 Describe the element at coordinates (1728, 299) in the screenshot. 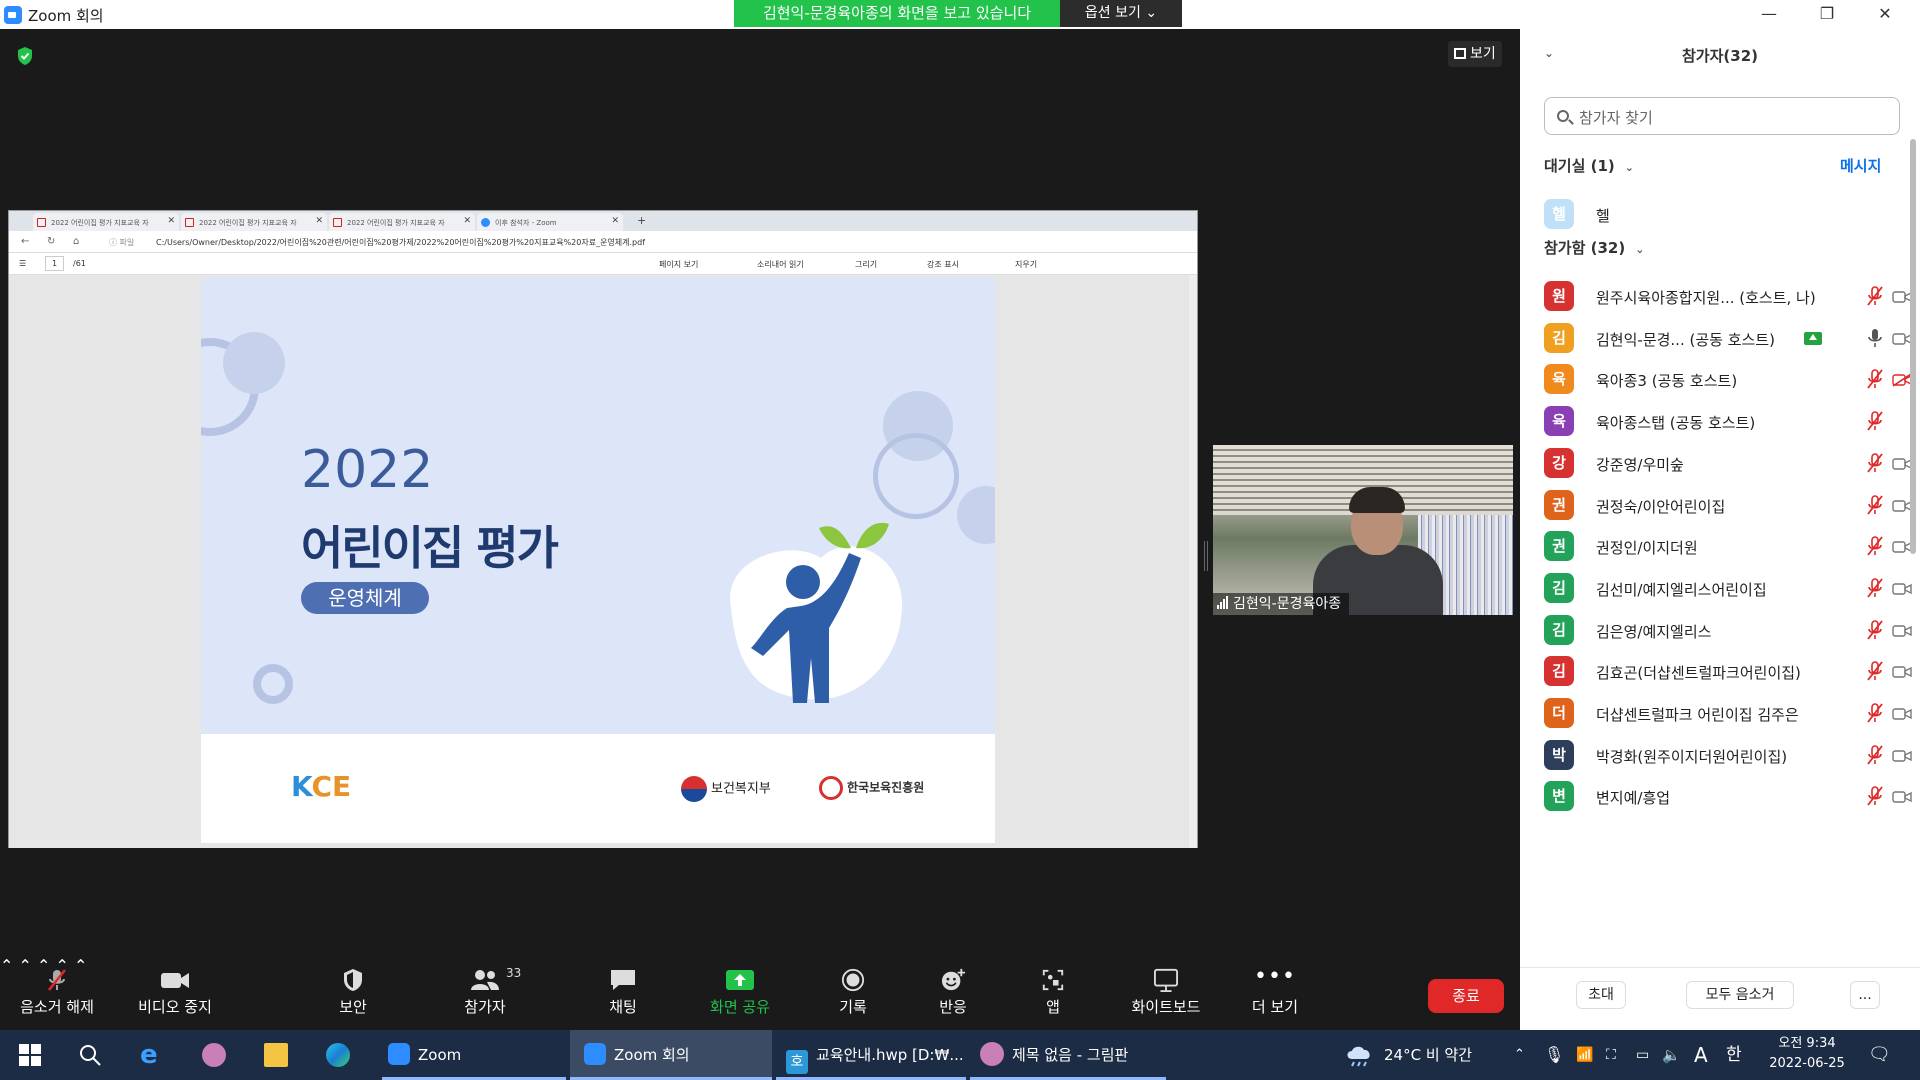

I see `participant-row: 원 원주시육아종합지원... (호스트, 나)` at that location.